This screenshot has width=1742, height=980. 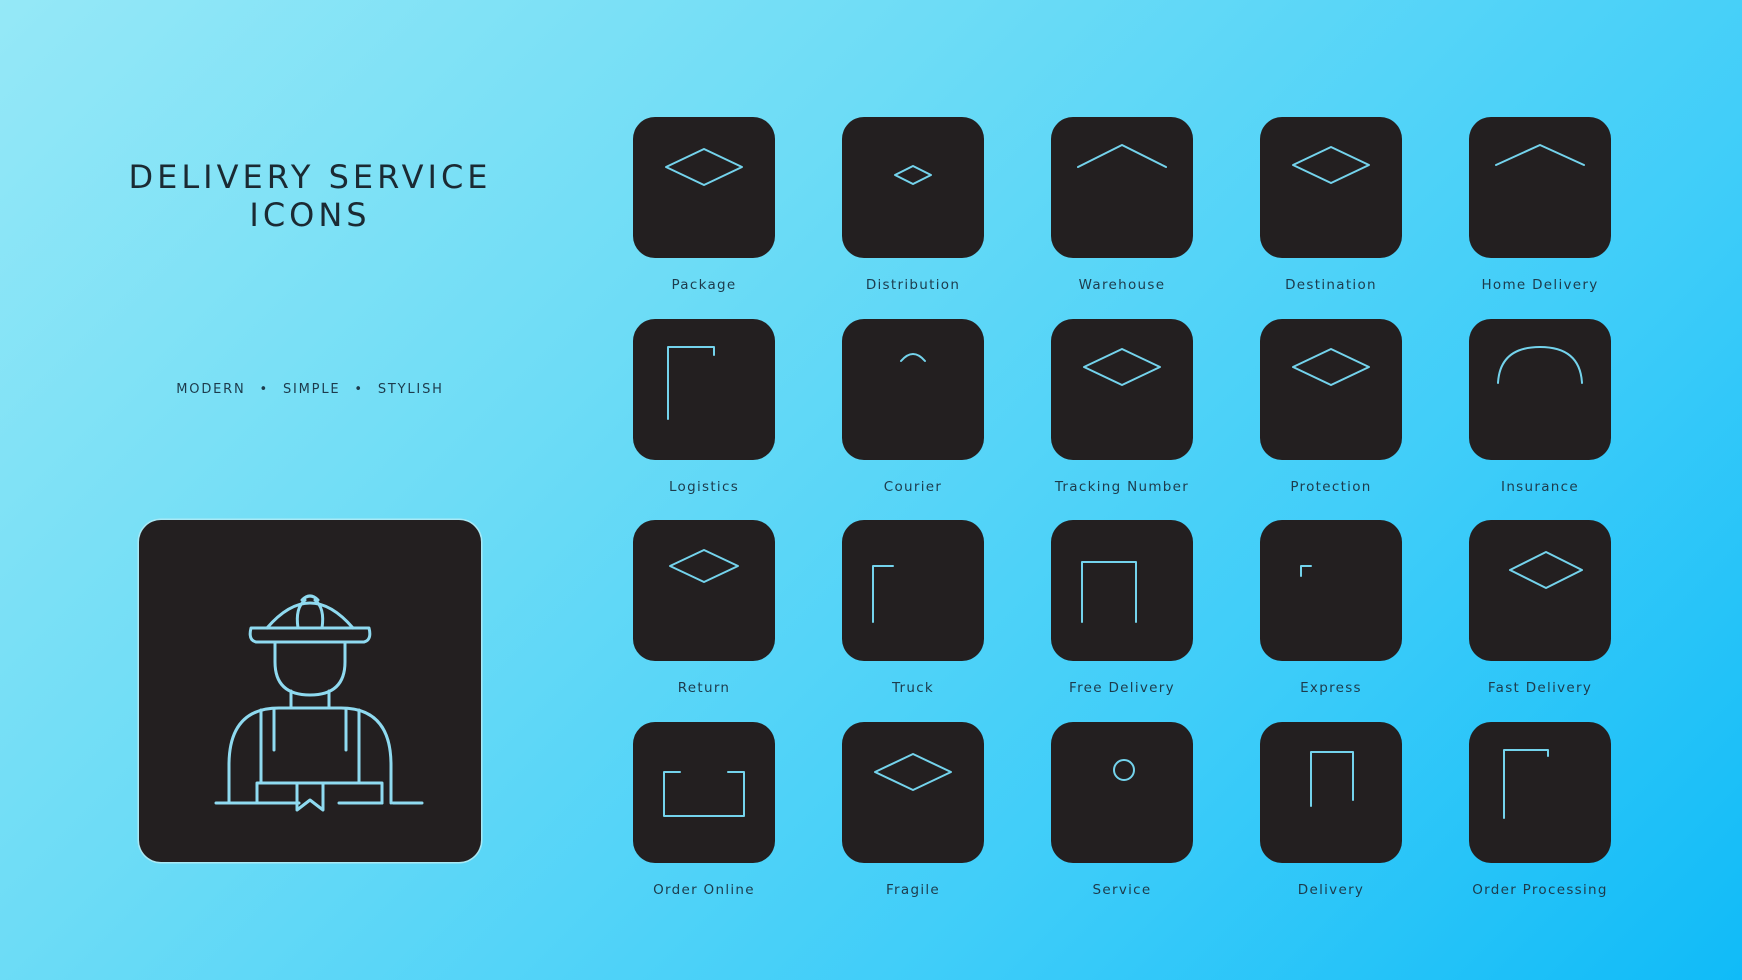 I want to click on fast-delivery-icon, so click(x=1546, y=570).